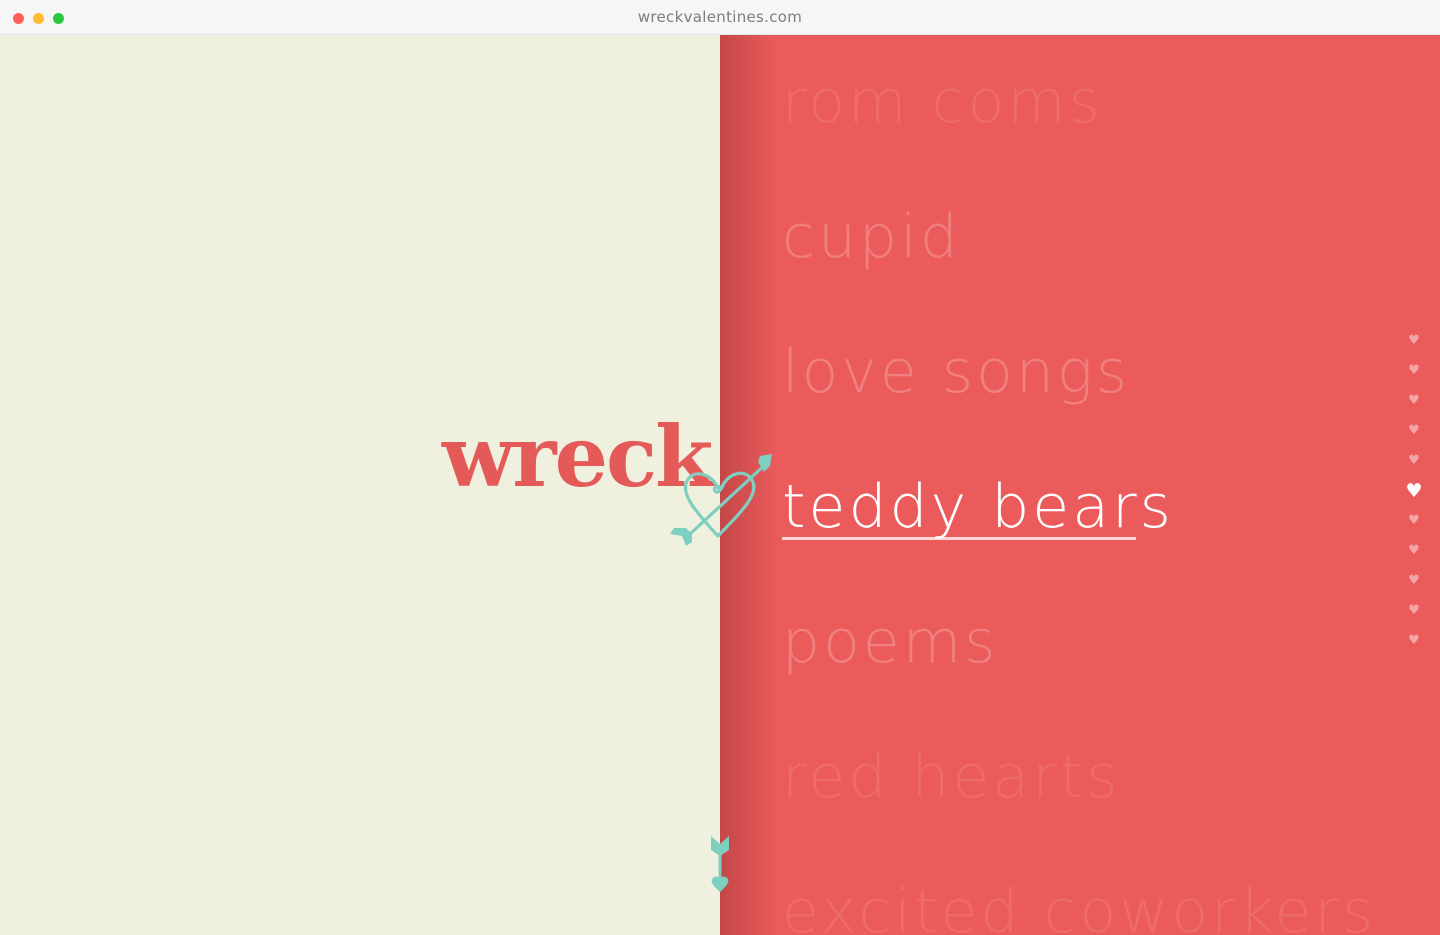 The image size is (1440, 935). What do you see at coordinates (721, 500) in the screenshot?
I see `heart-with-arrow-icon` at bounding box center [721, 500].